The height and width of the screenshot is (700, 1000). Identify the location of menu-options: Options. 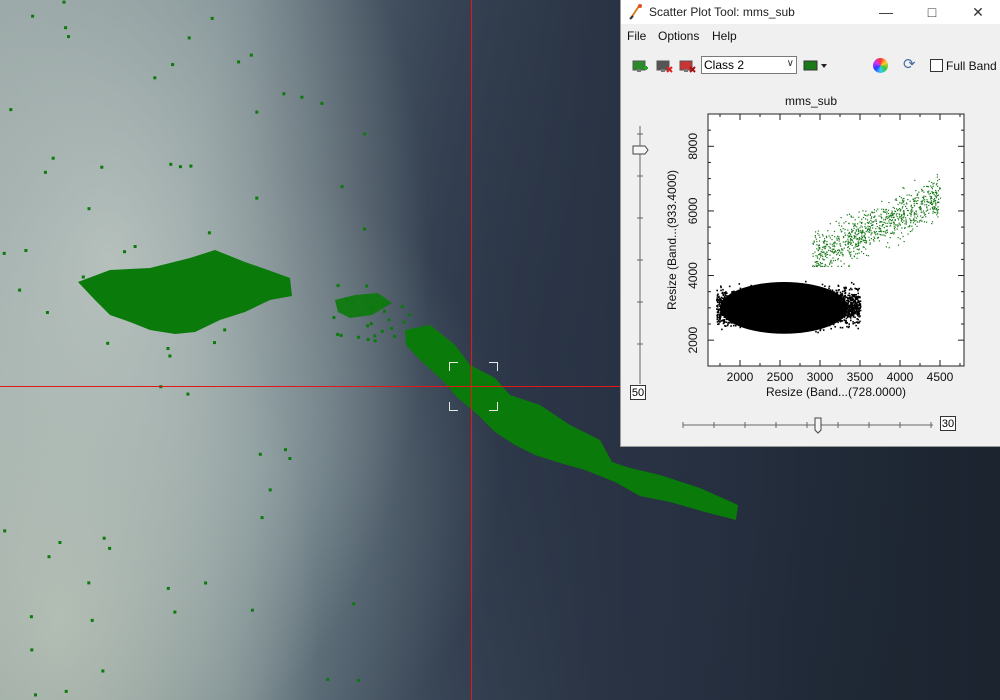
(678, 36).